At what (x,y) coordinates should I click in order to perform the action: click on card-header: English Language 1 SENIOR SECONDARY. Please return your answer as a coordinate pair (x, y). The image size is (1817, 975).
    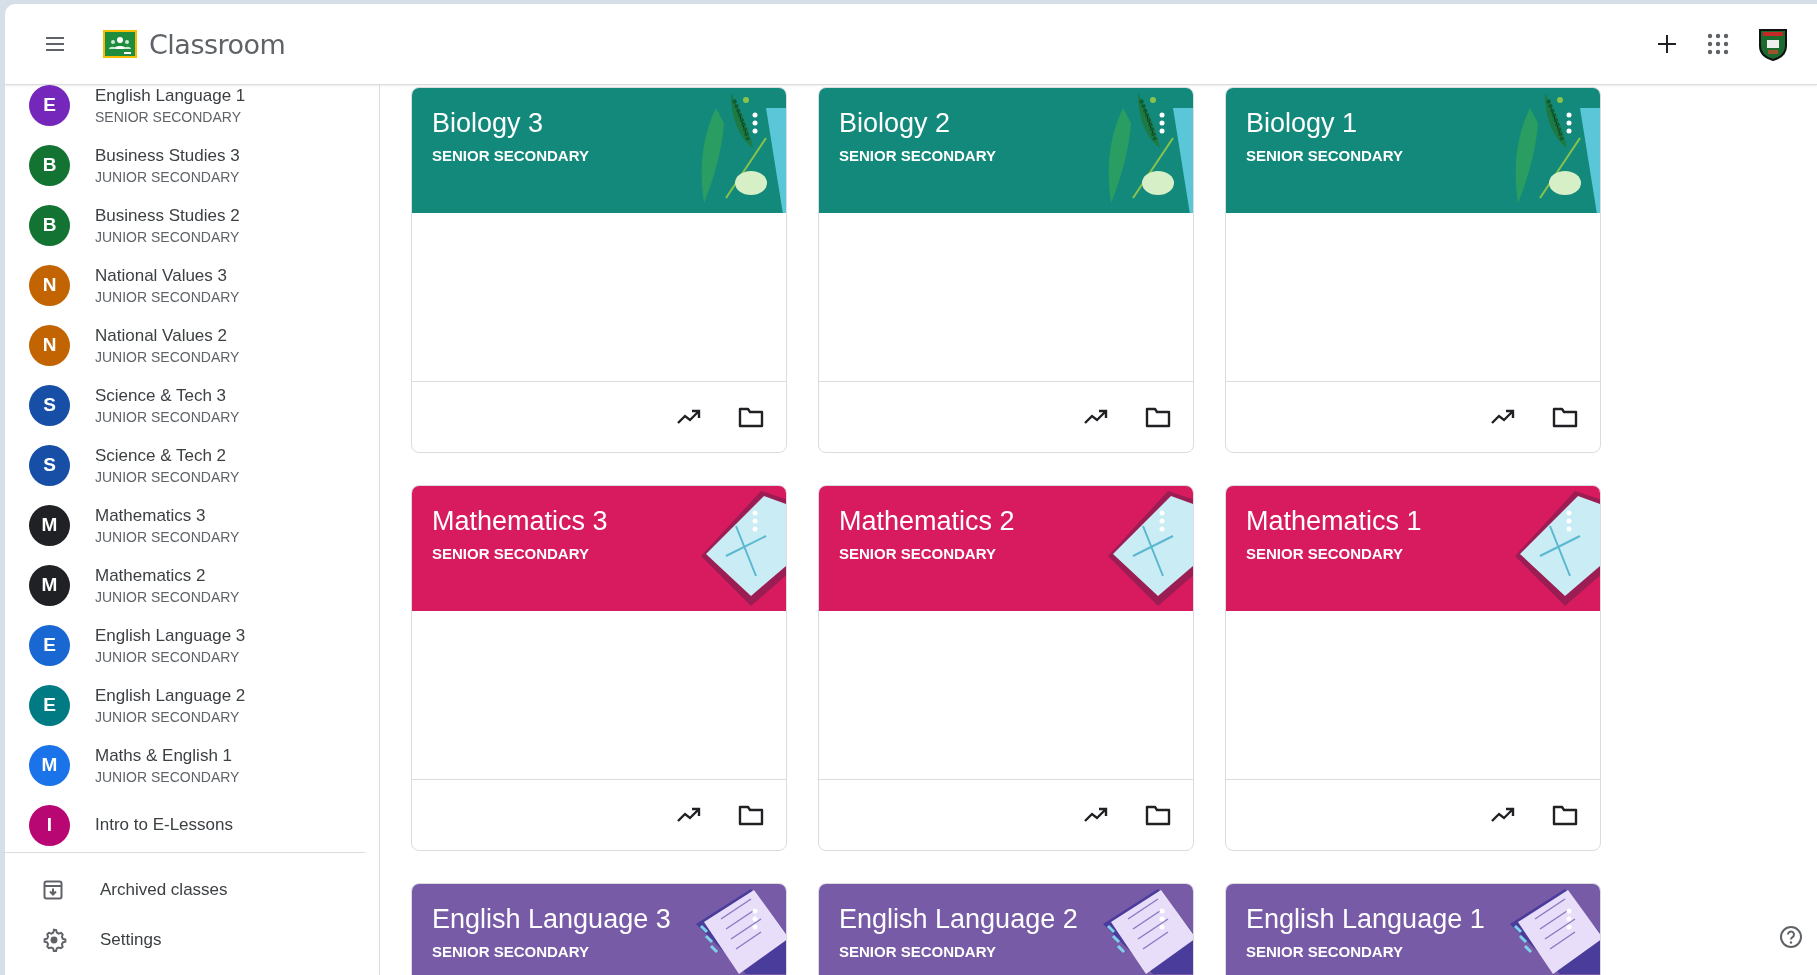
    Looking at the image, I should click on (1413, 929).